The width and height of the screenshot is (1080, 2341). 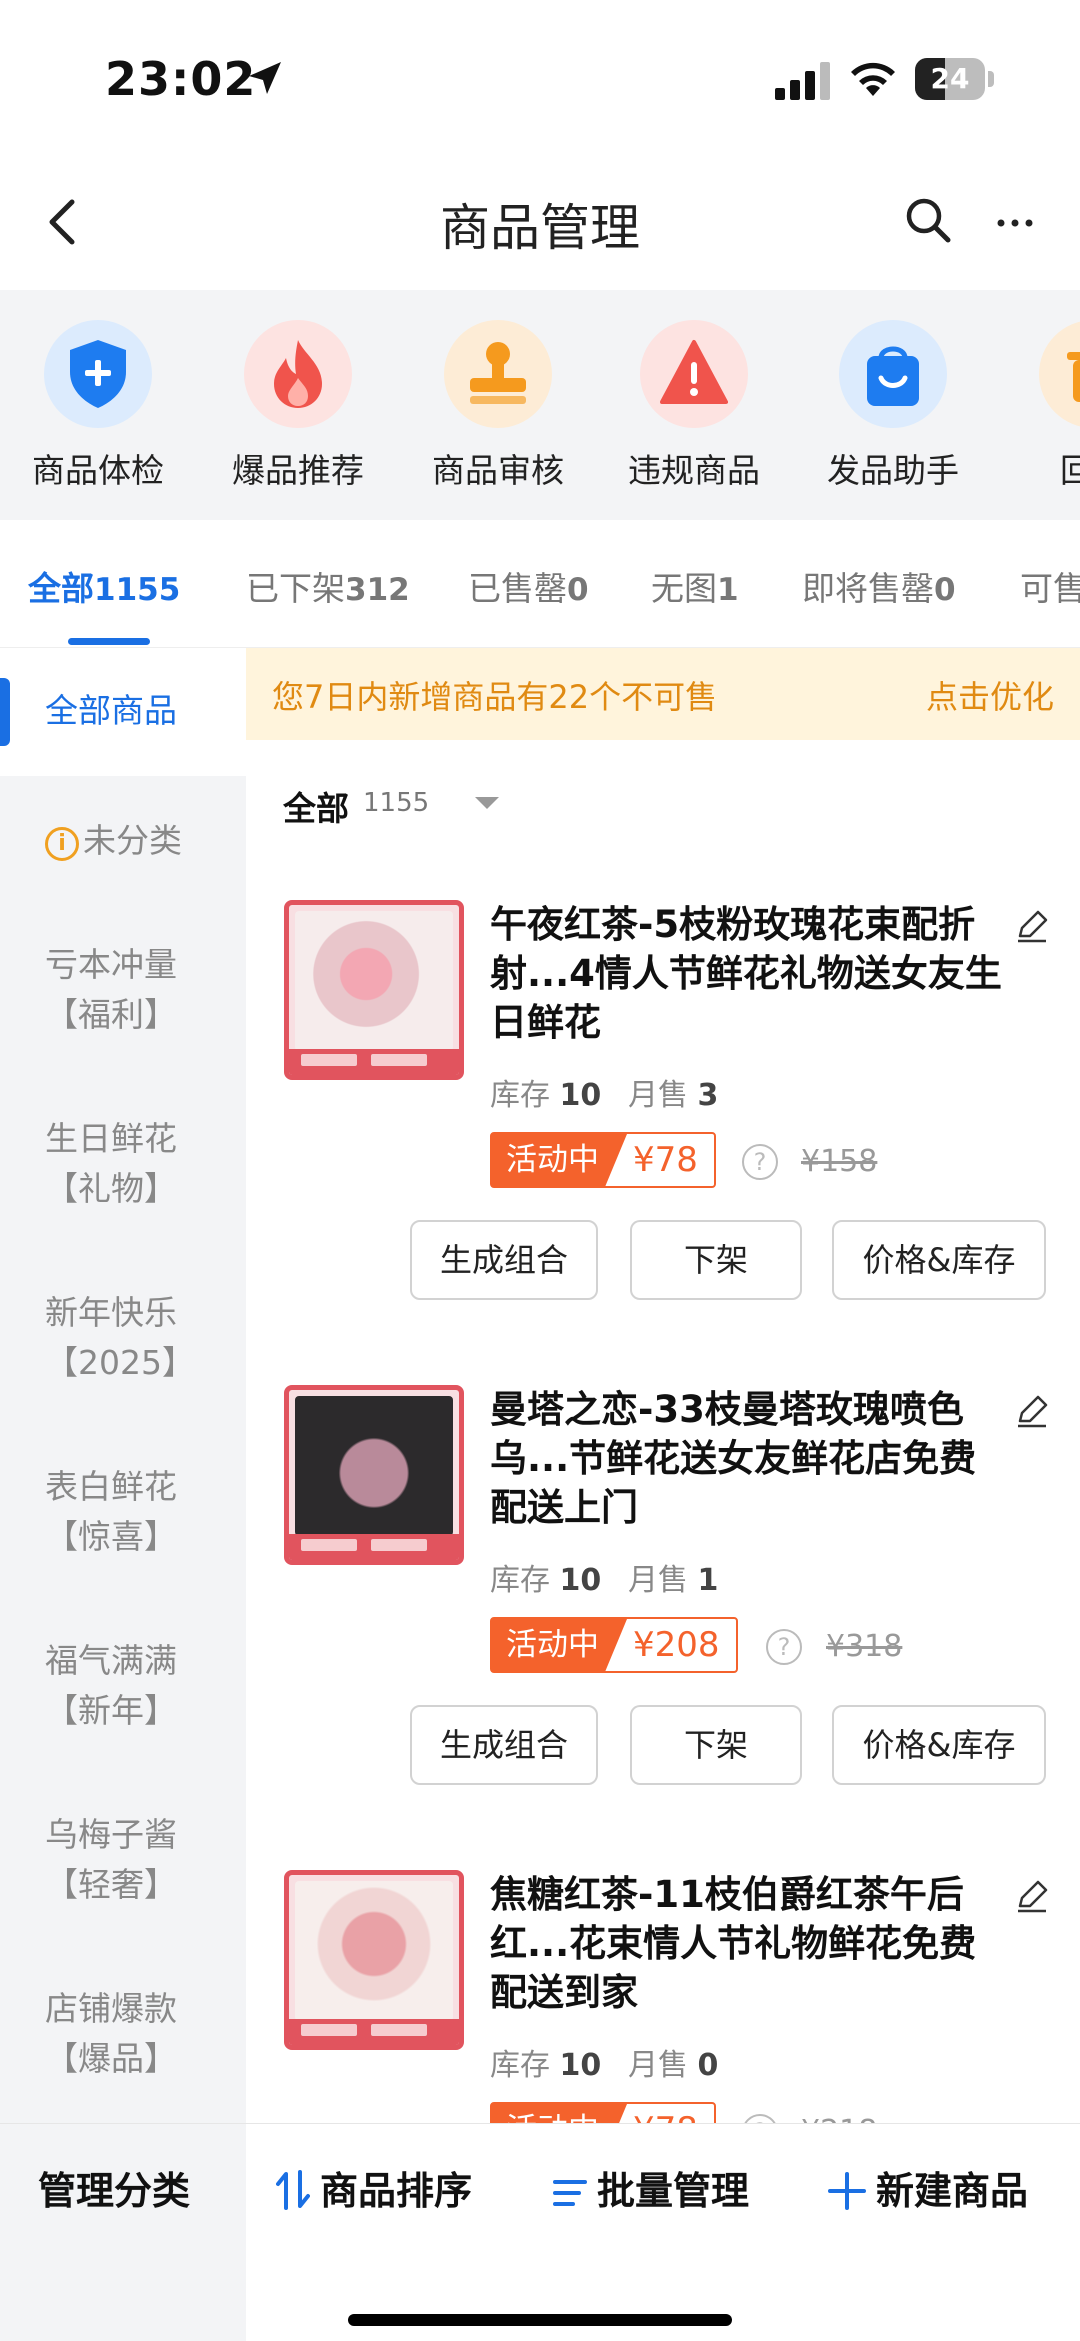 What do you see at coordinates (928, 2187) in the screenshot?
I see `new-product-button: 新建商品` at bounding box center [928, 2187].